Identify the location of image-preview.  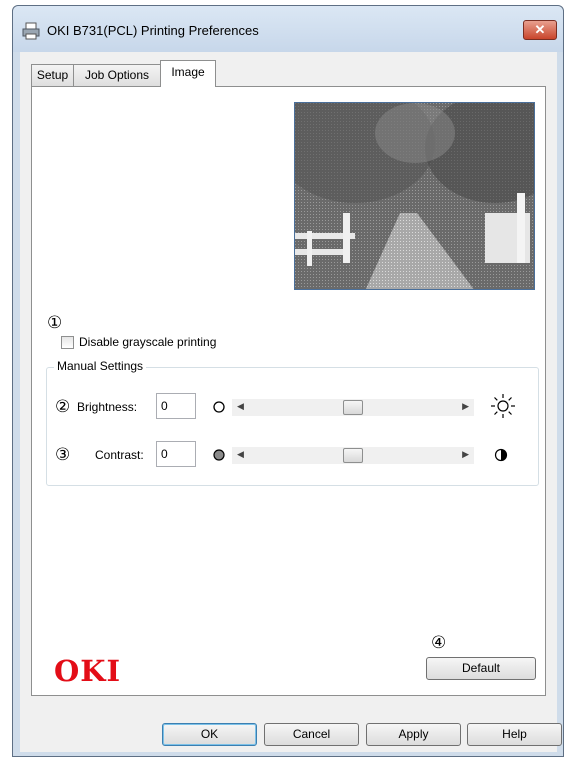
(414, 196).